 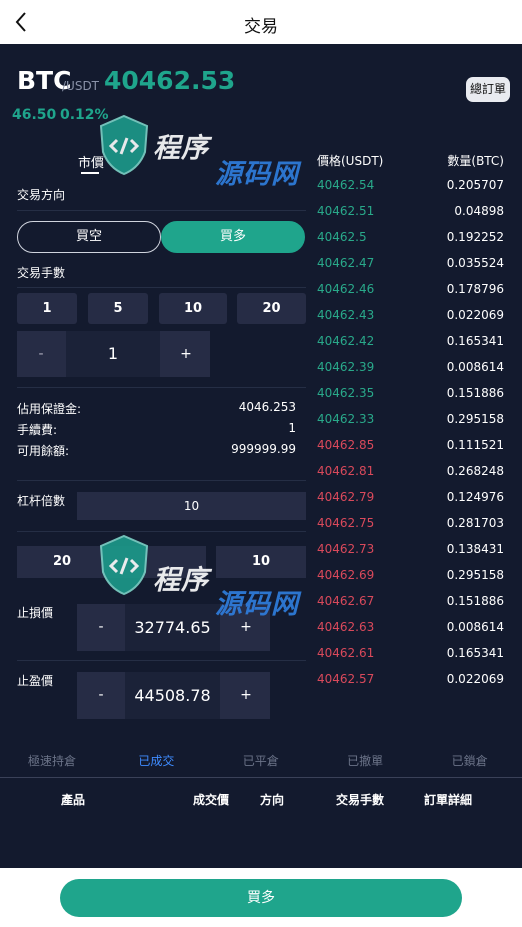 I want to click on col-lots: 交易手數, so click(x=360, y=800).